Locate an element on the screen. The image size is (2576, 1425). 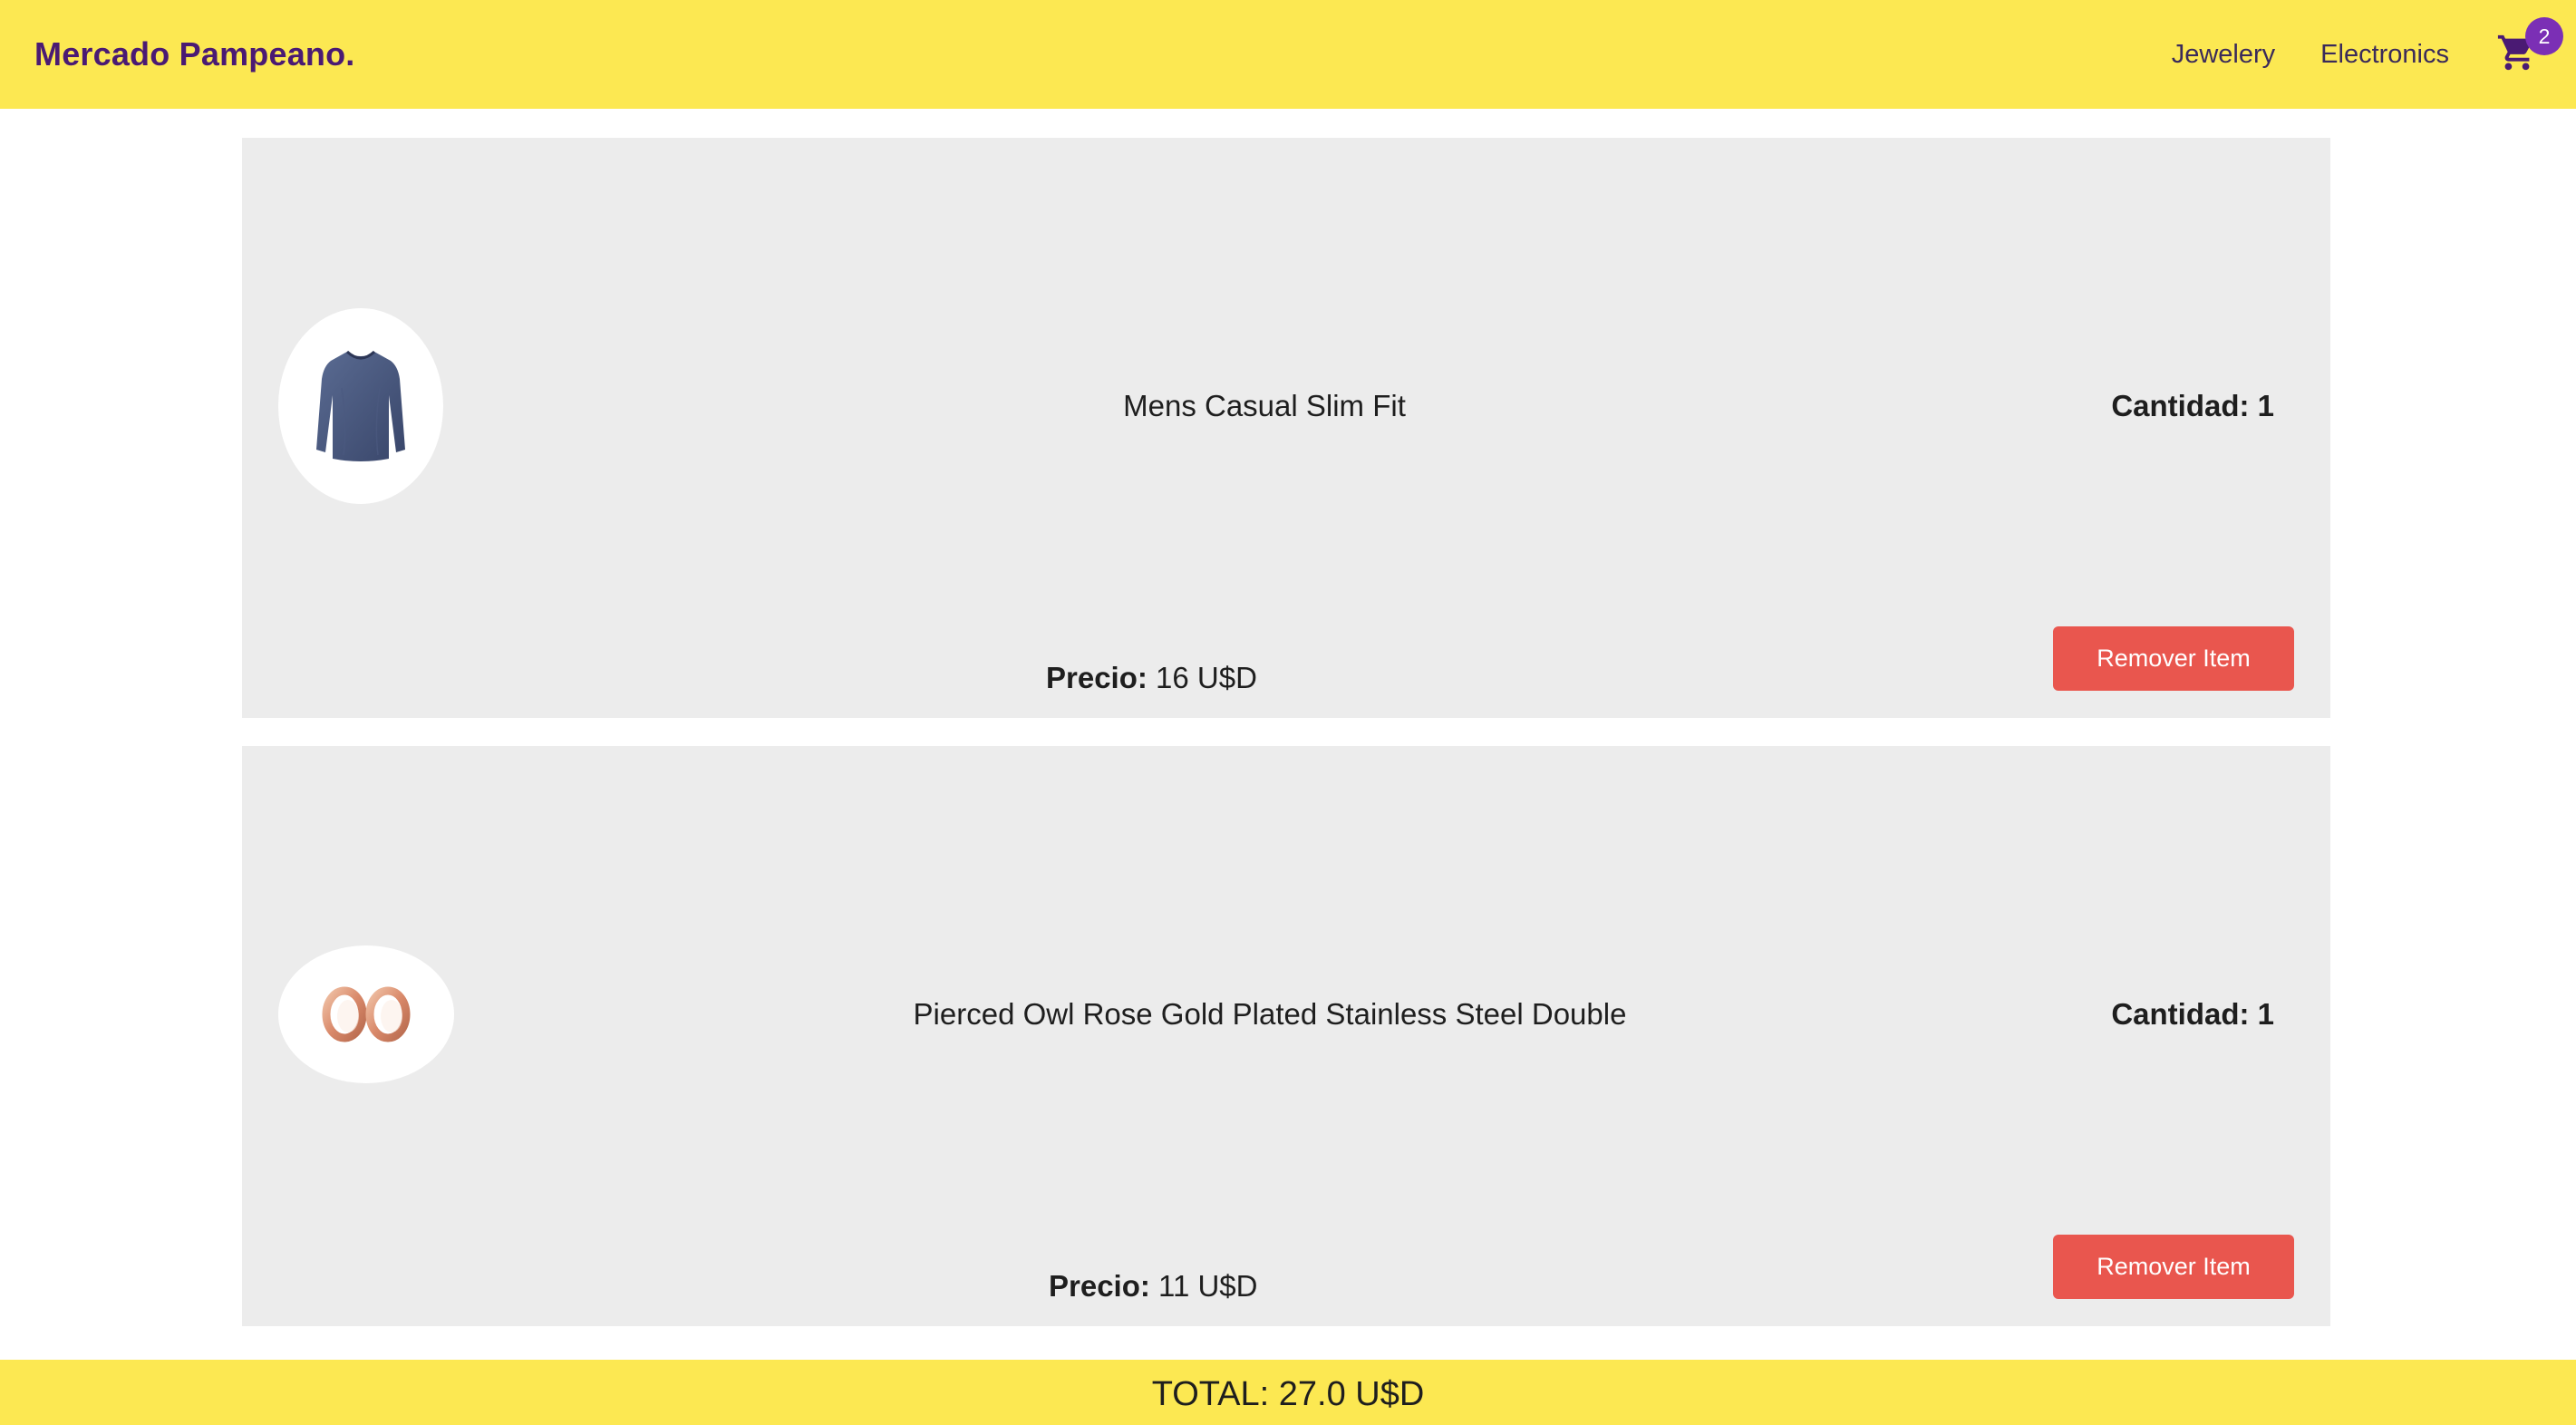
cart-total: TOTAL: 27.0 U$D is located at coordinates (1288, 1393).